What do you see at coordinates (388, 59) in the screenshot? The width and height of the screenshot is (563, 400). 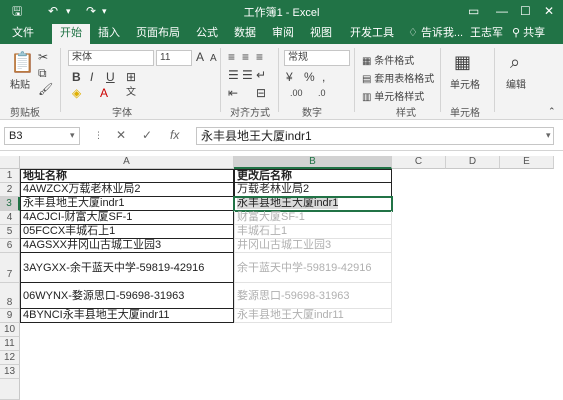 I see `conditional-format-button: ▦ 条件格式` at bounding box center [388, 59].